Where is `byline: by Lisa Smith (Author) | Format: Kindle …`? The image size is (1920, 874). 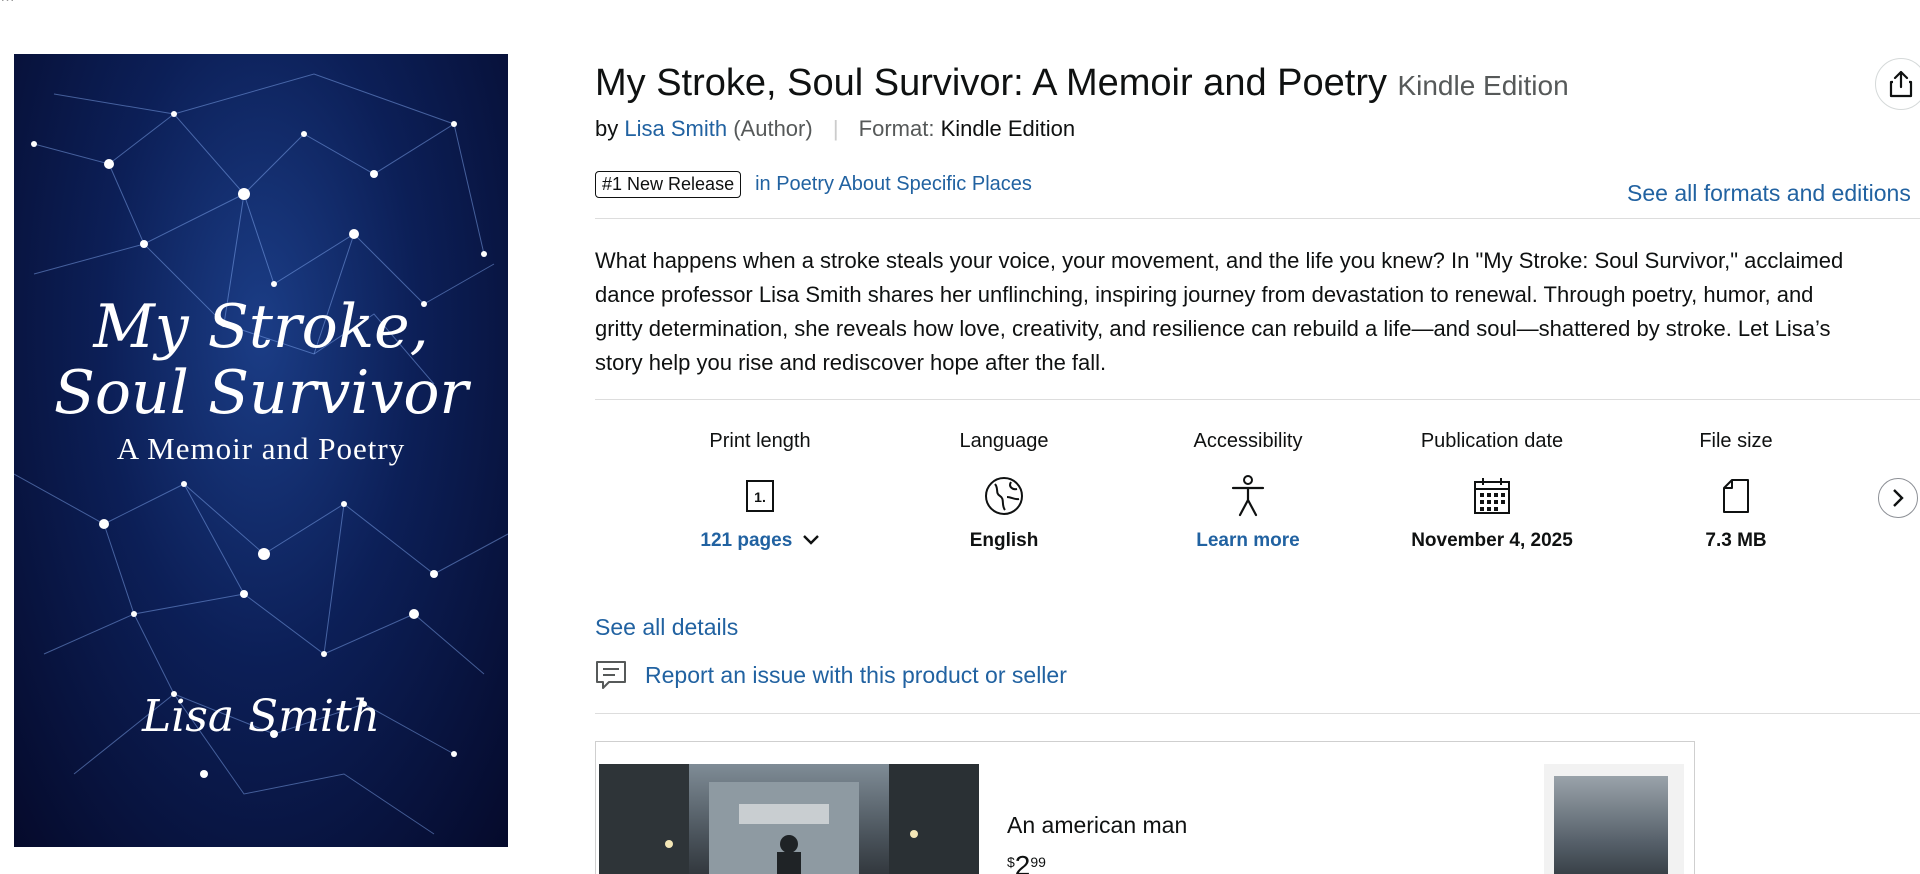 byline: by Lisa Smith (Author) | Format: Kindle … is located at coordinates (835, 129).